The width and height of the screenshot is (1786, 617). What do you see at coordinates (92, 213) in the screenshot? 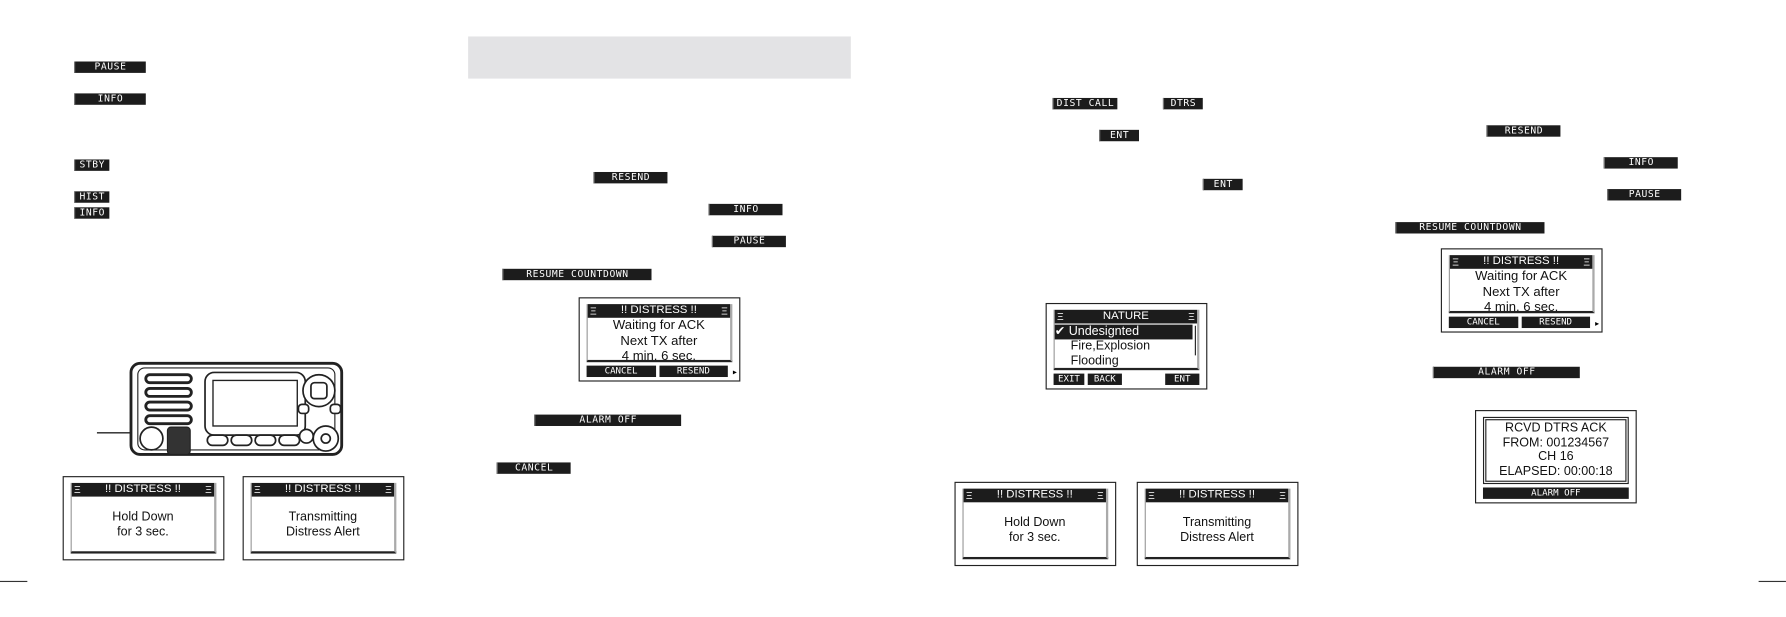
I see `info-key-small: INFO` at bounding box center [92, 213].